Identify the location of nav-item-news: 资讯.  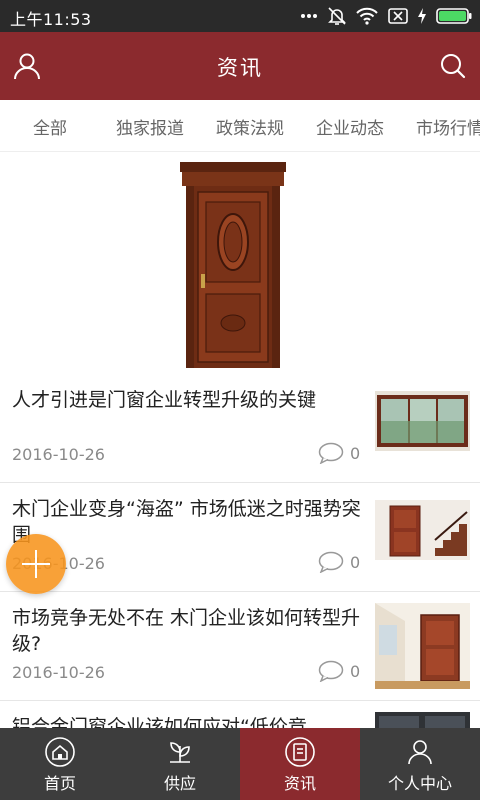
(300, 764).